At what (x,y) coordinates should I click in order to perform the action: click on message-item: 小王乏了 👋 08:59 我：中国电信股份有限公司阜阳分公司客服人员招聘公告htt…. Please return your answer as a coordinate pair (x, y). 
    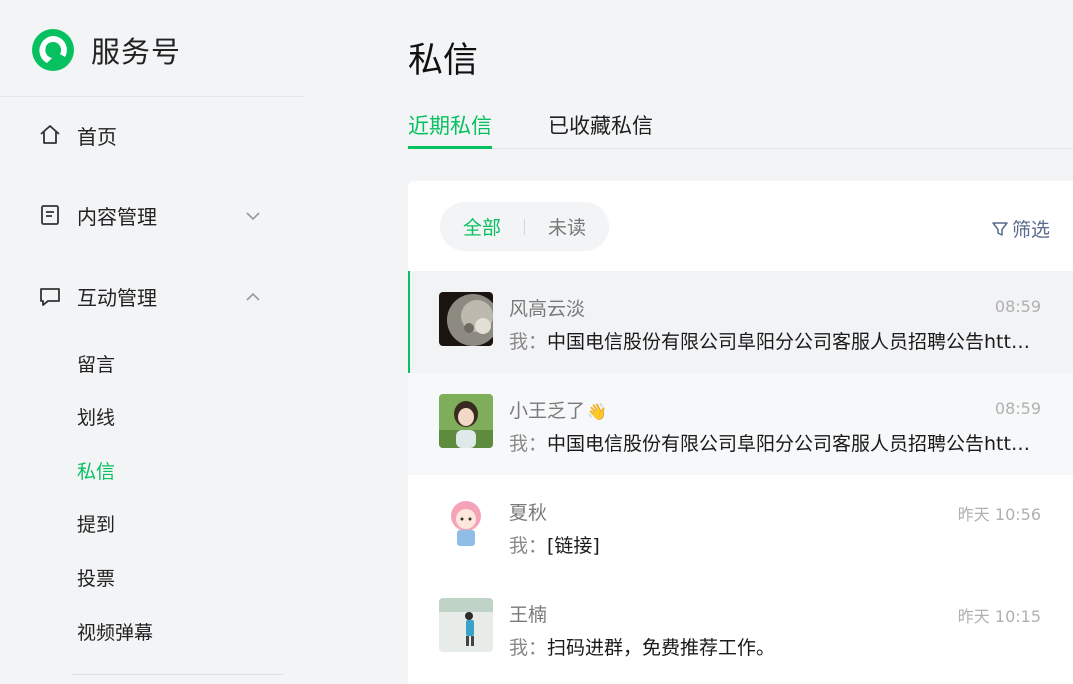
    Looking at the image, I should click on (740, 424).